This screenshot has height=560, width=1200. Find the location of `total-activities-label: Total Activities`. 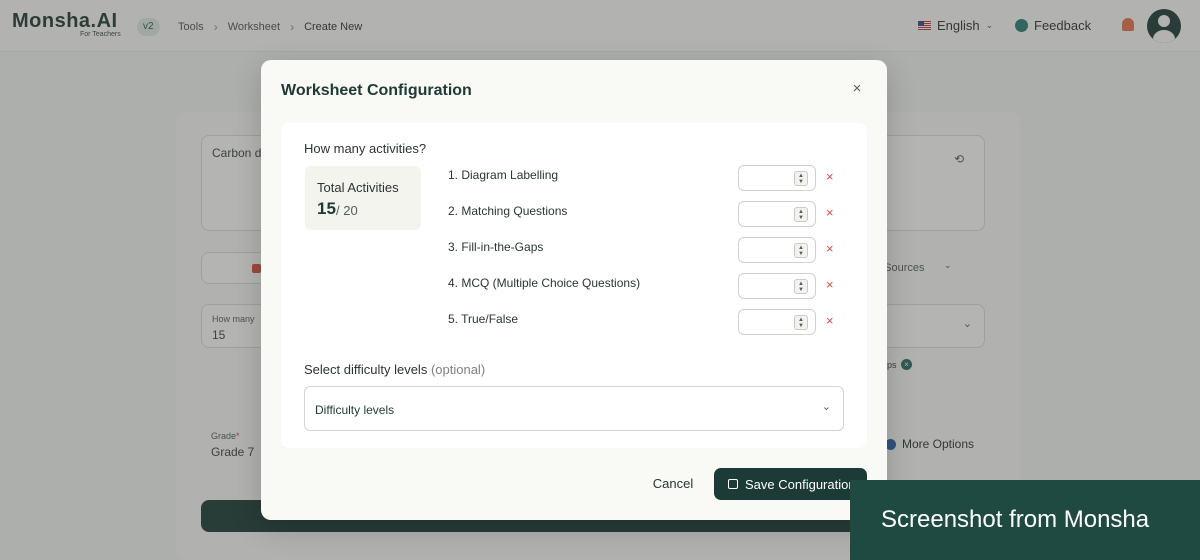

total-activities-label: Total Activities is located at coordinates (358, 187).